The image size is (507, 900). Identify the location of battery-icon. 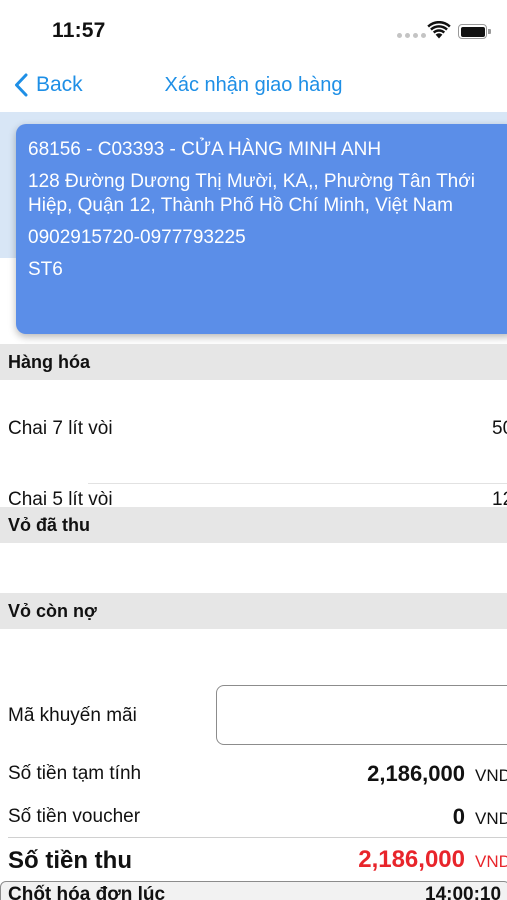
(474, 31).